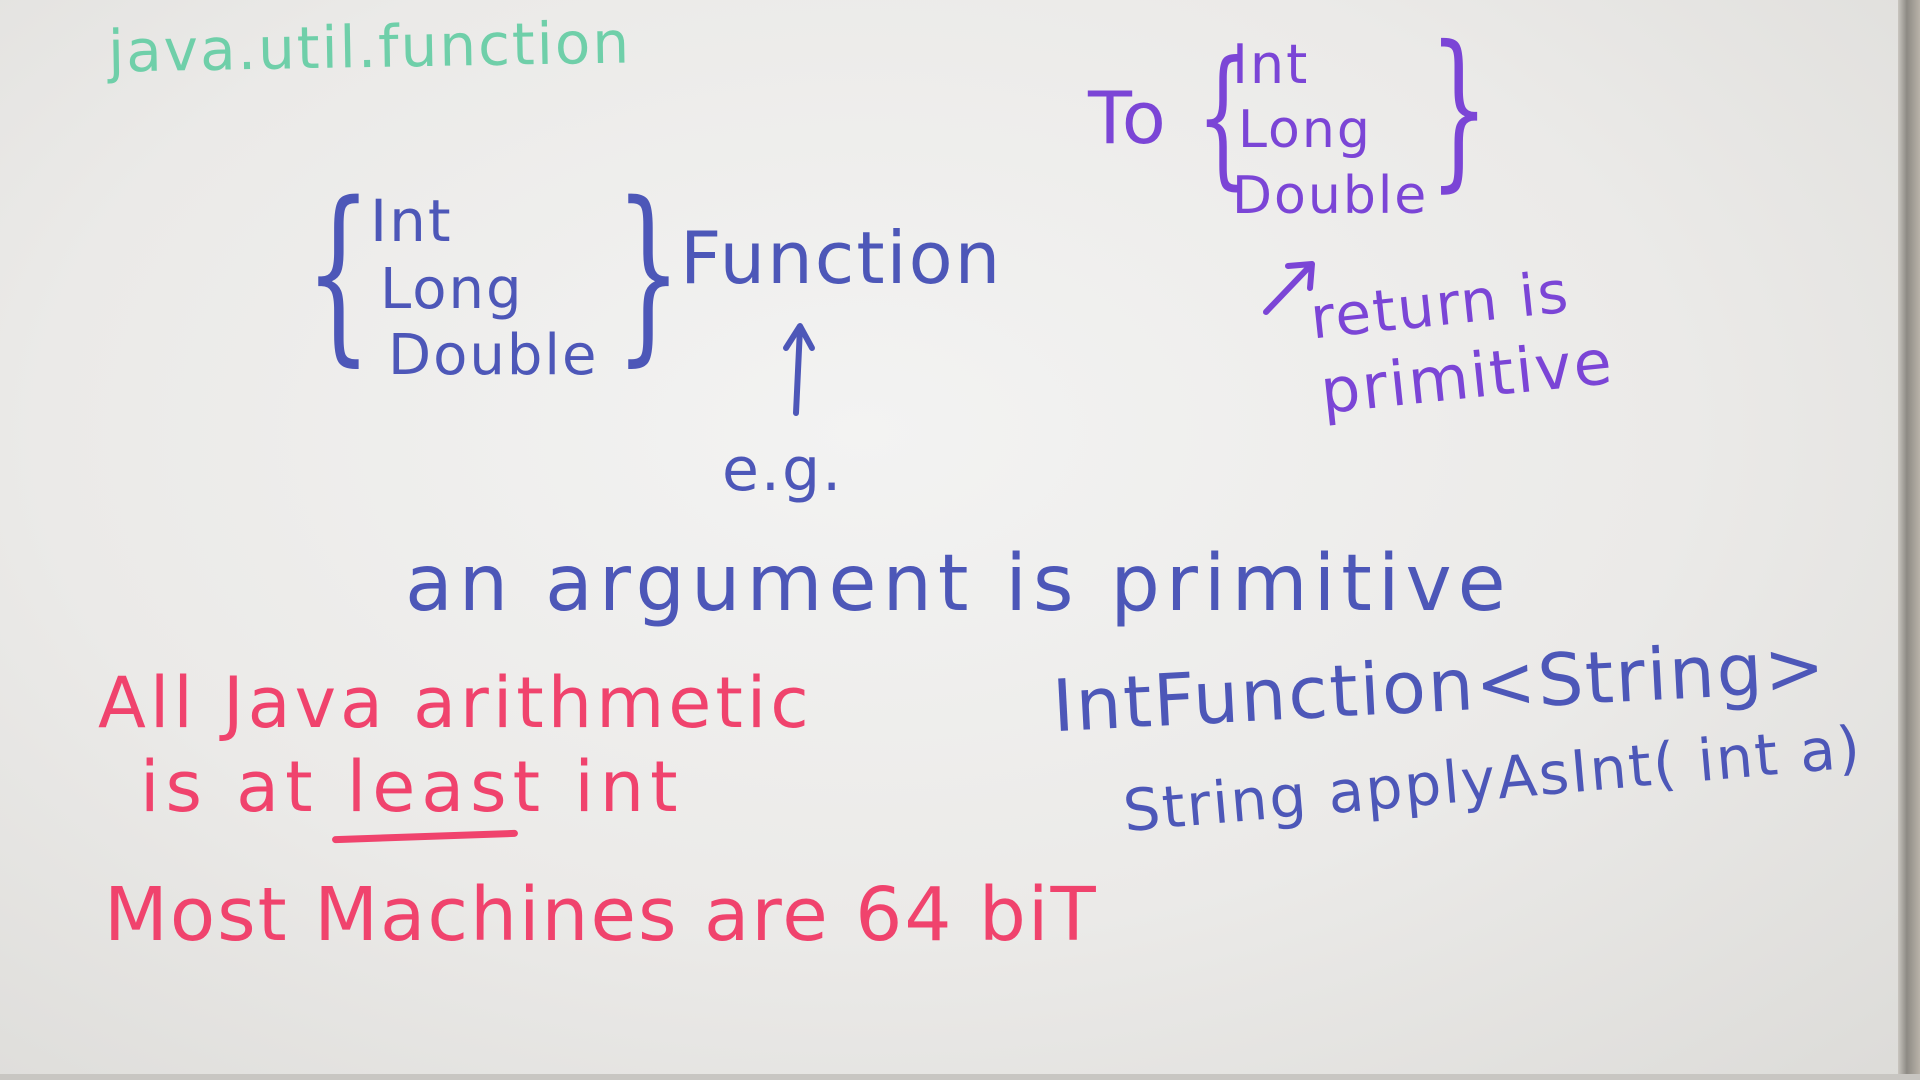  I want to click on whiteboard-frame-edge, so click(1909, 540).